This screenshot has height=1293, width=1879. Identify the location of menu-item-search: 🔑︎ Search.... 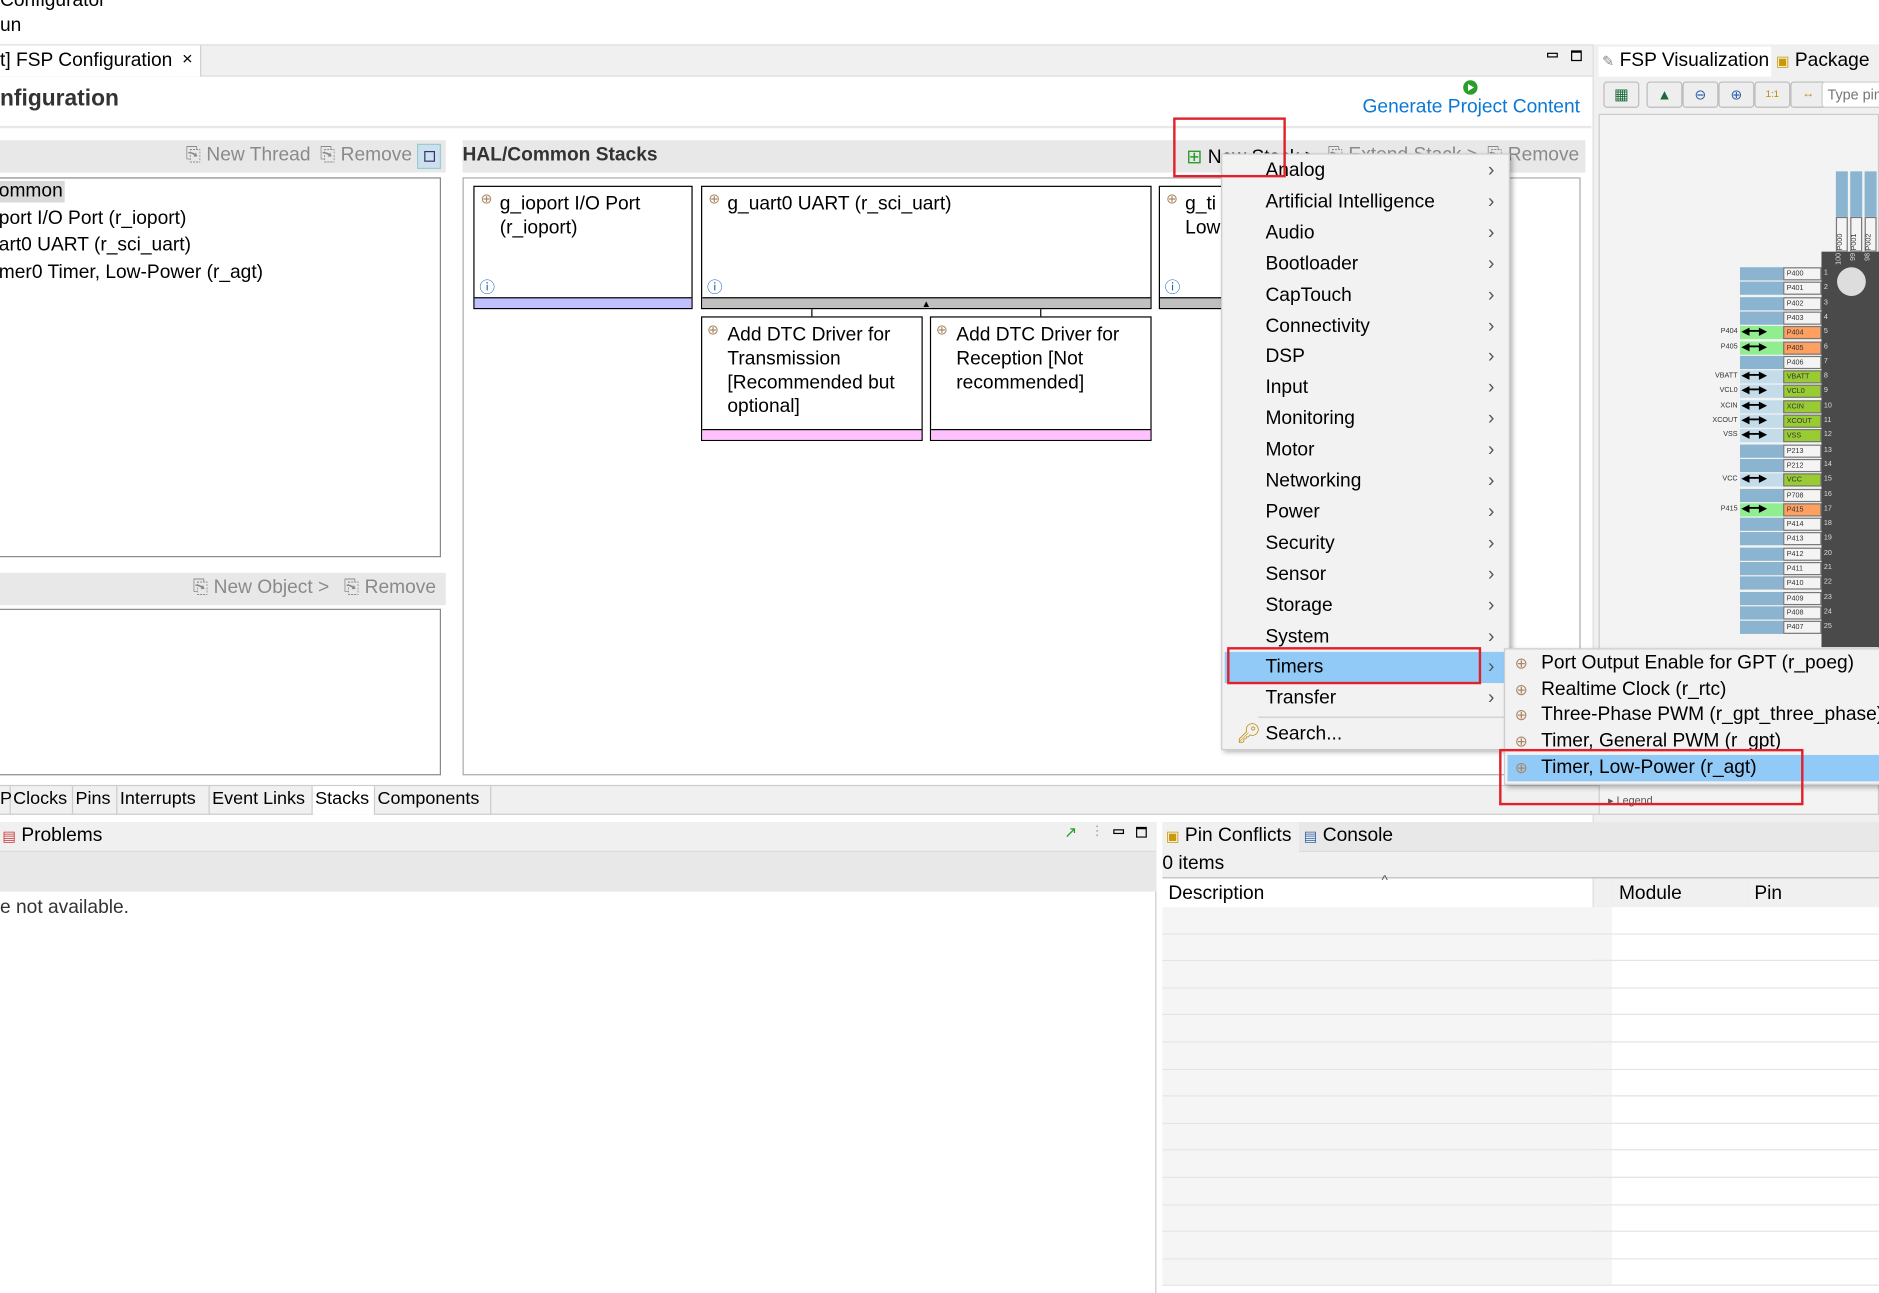
(1366, 734).